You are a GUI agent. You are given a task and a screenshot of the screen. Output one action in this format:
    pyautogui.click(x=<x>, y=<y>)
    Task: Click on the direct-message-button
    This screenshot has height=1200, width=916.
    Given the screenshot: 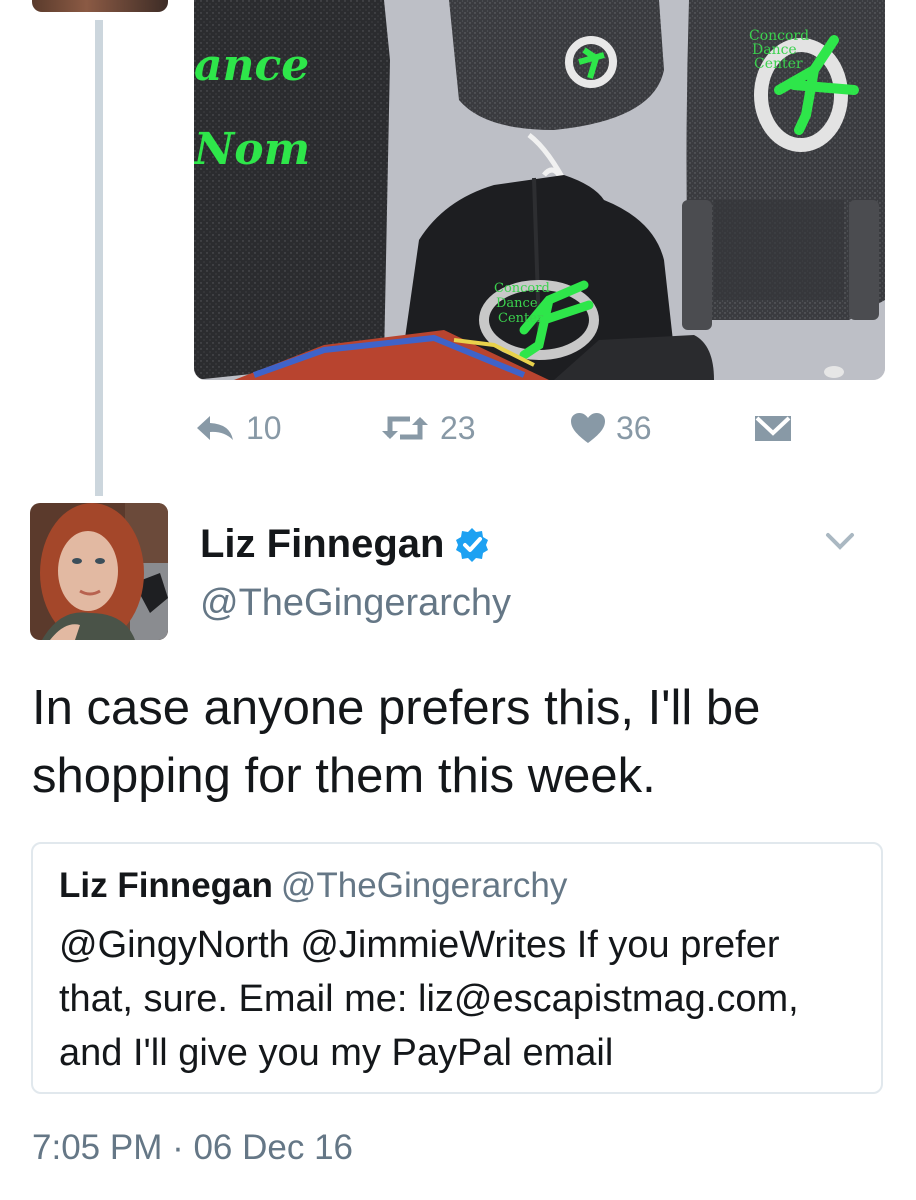 What is the action you would take?
    pyautogui.click(x=778, y=428)
    